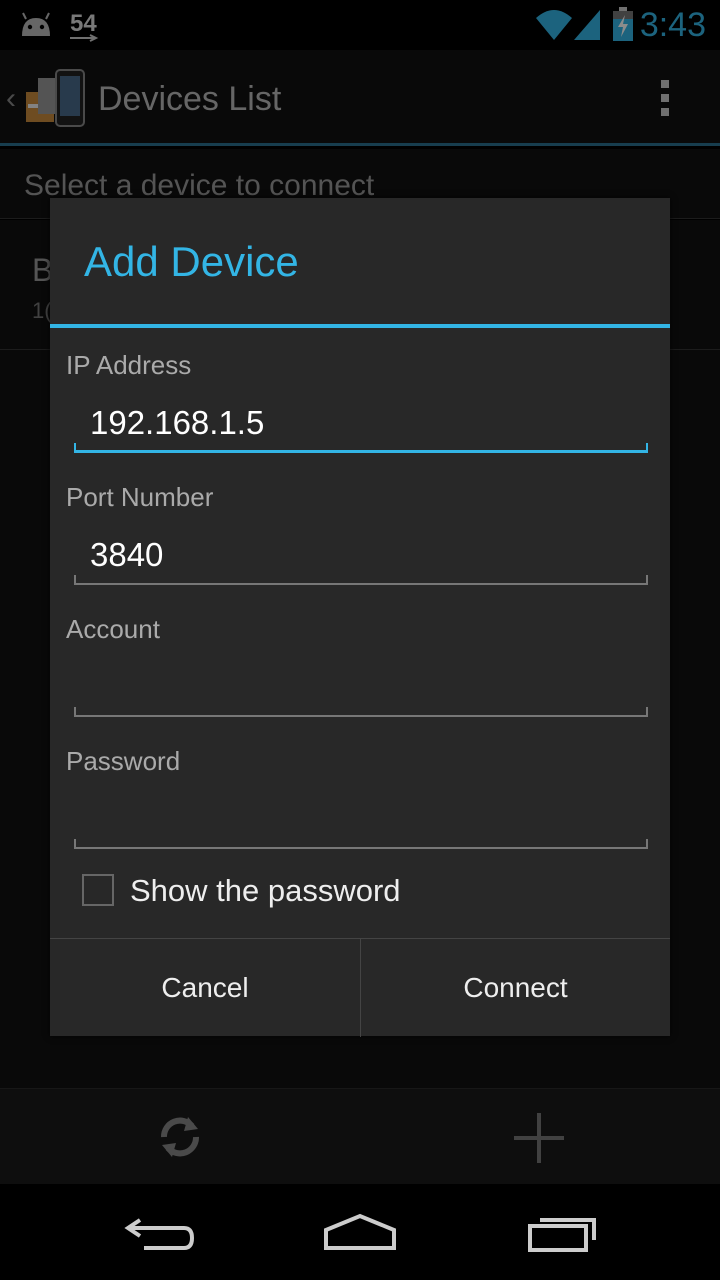  What do you see at coordinates (562, 1232) in the screenshot?
I see `recent-apps-icon` at bounding box center [562, 1232].